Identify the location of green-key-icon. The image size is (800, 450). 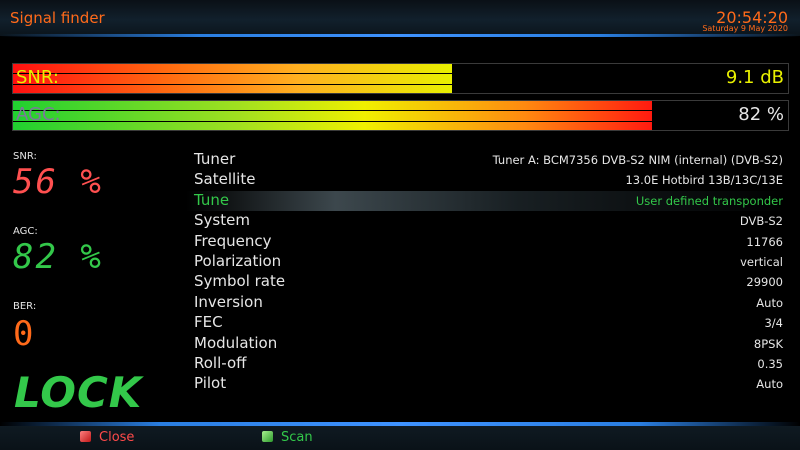
(267, 436).